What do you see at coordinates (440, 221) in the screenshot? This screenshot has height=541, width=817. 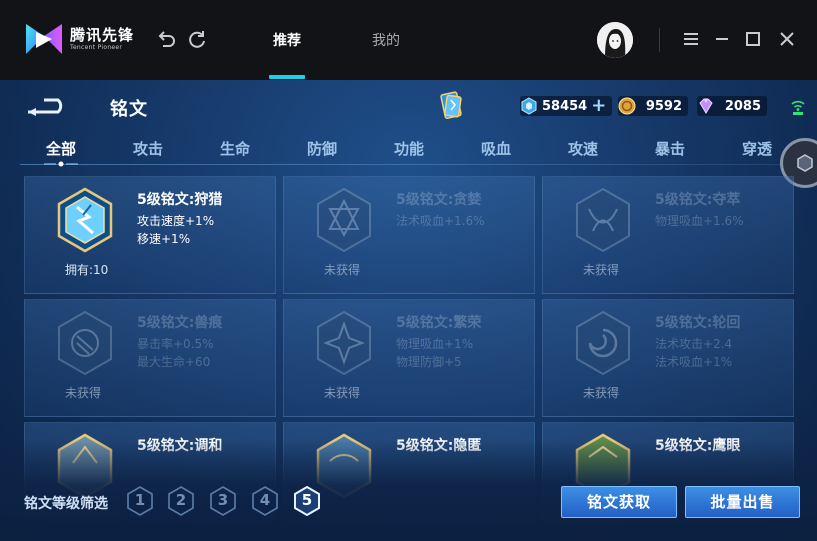 I see `rune-attr: 法术吸血+1.6%` at bounding box center [440, 221].